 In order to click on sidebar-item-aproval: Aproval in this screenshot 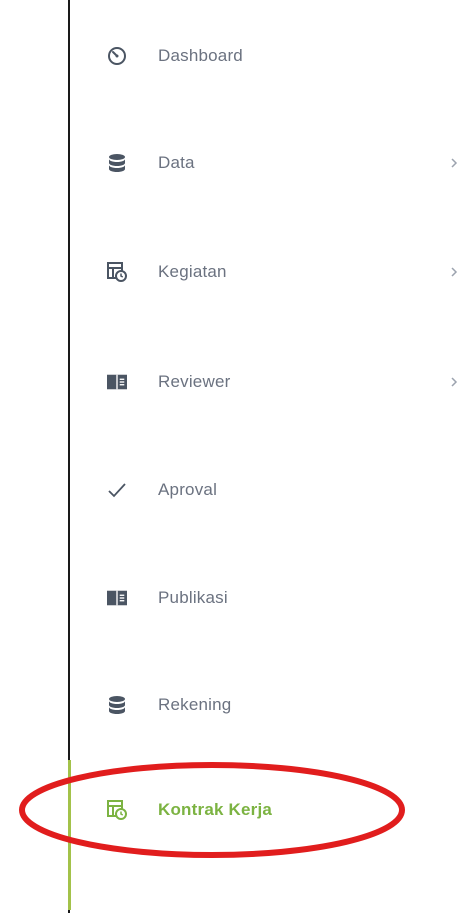, I will do `click(270, 490)`.